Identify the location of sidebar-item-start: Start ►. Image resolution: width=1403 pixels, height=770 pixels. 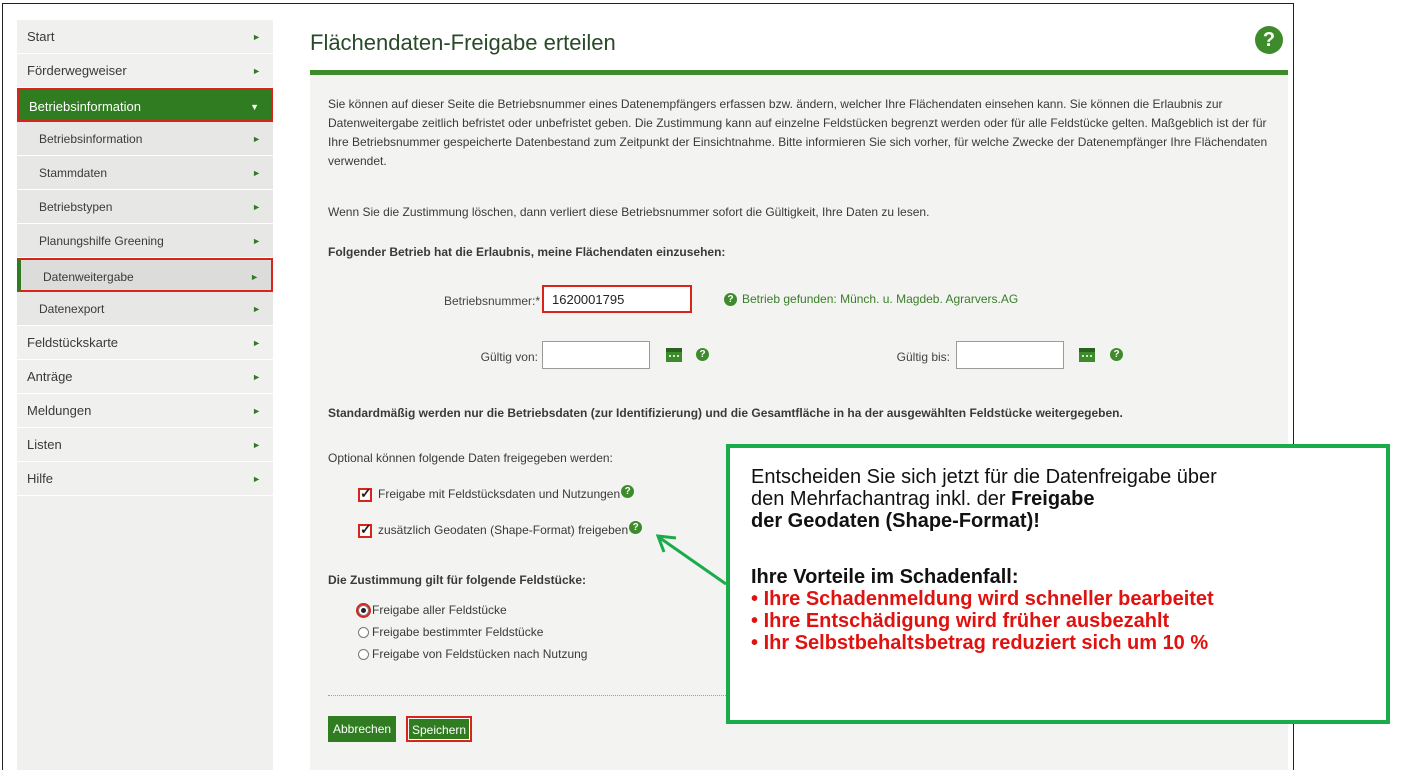
(145, 37).